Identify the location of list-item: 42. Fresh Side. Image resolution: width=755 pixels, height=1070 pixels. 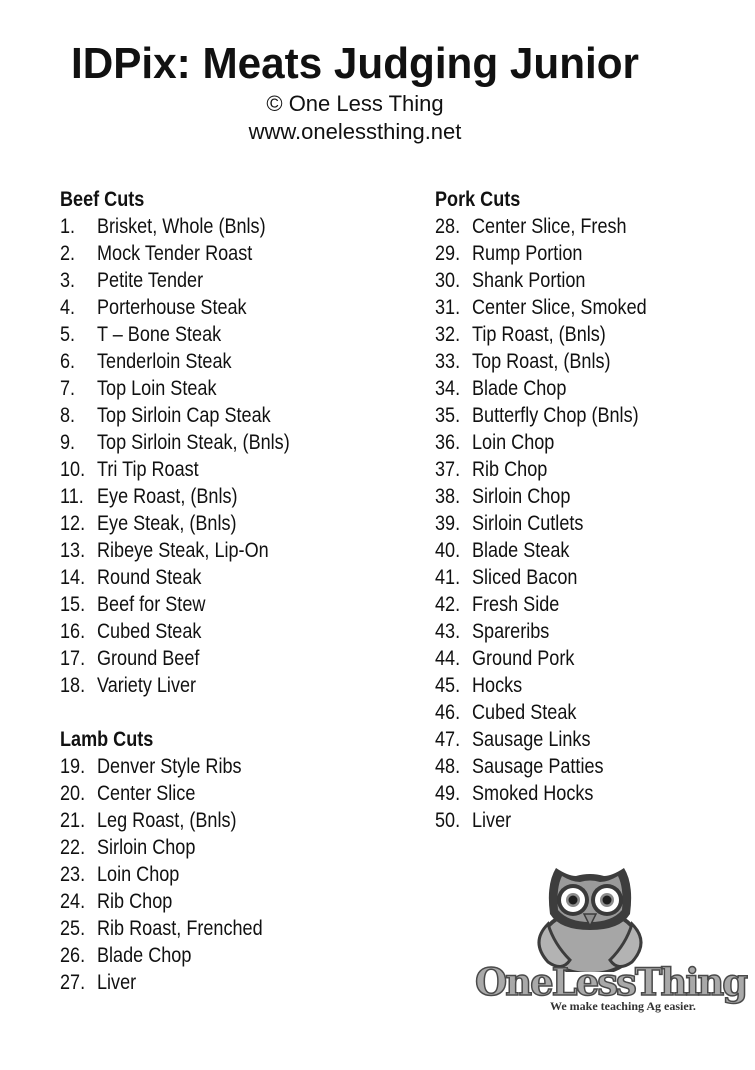
(555, 604).